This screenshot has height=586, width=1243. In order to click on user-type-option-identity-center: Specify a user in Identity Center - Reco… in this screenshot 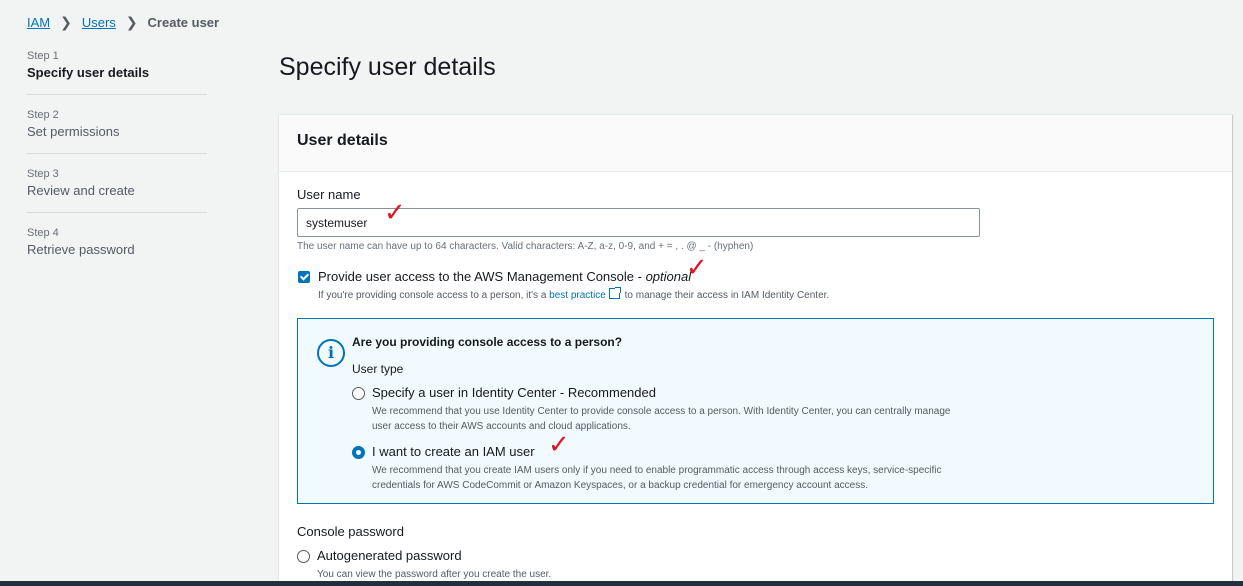, I will do `click(773, 409)`.